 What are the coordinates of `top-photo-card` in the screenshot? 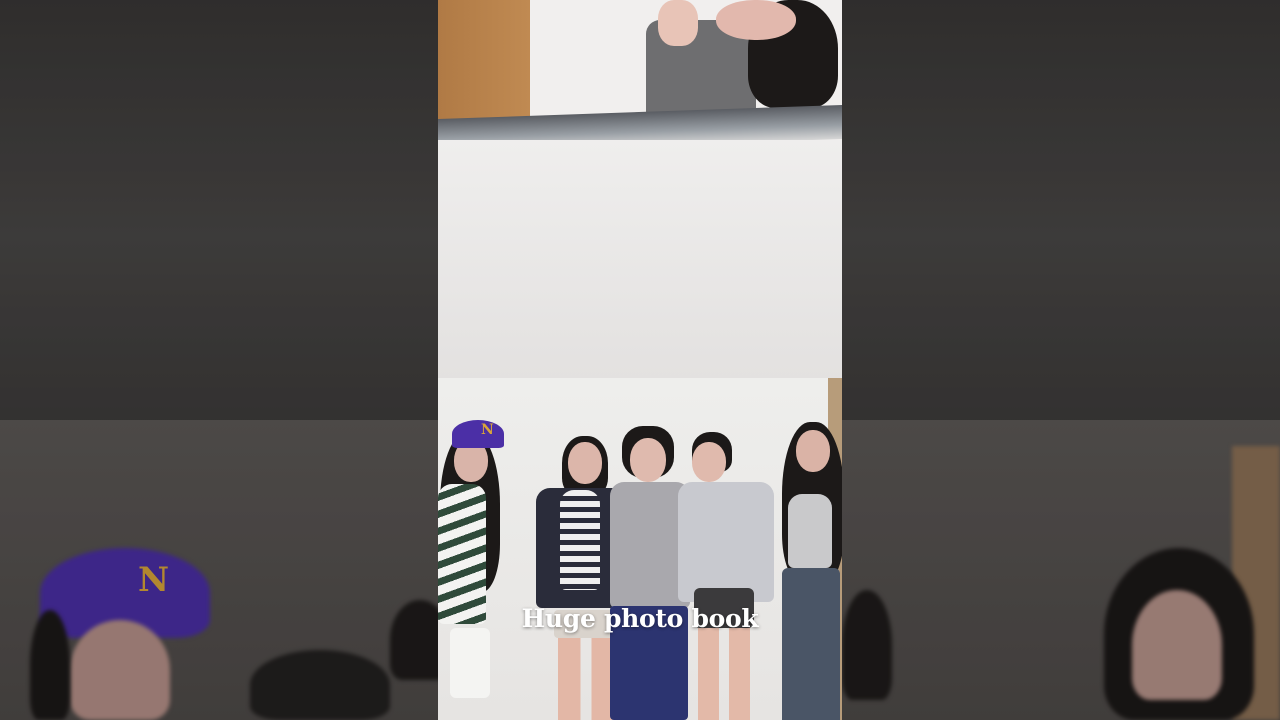 It's located at (640, 77).